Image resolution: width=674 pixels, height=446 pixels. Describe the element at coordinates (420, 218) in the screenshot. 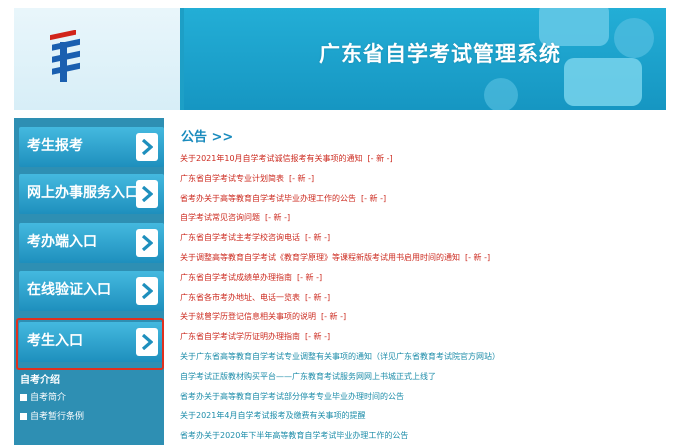

I see `news-item: 自学考试常见咨询问题 [- 新 -]` at that location.